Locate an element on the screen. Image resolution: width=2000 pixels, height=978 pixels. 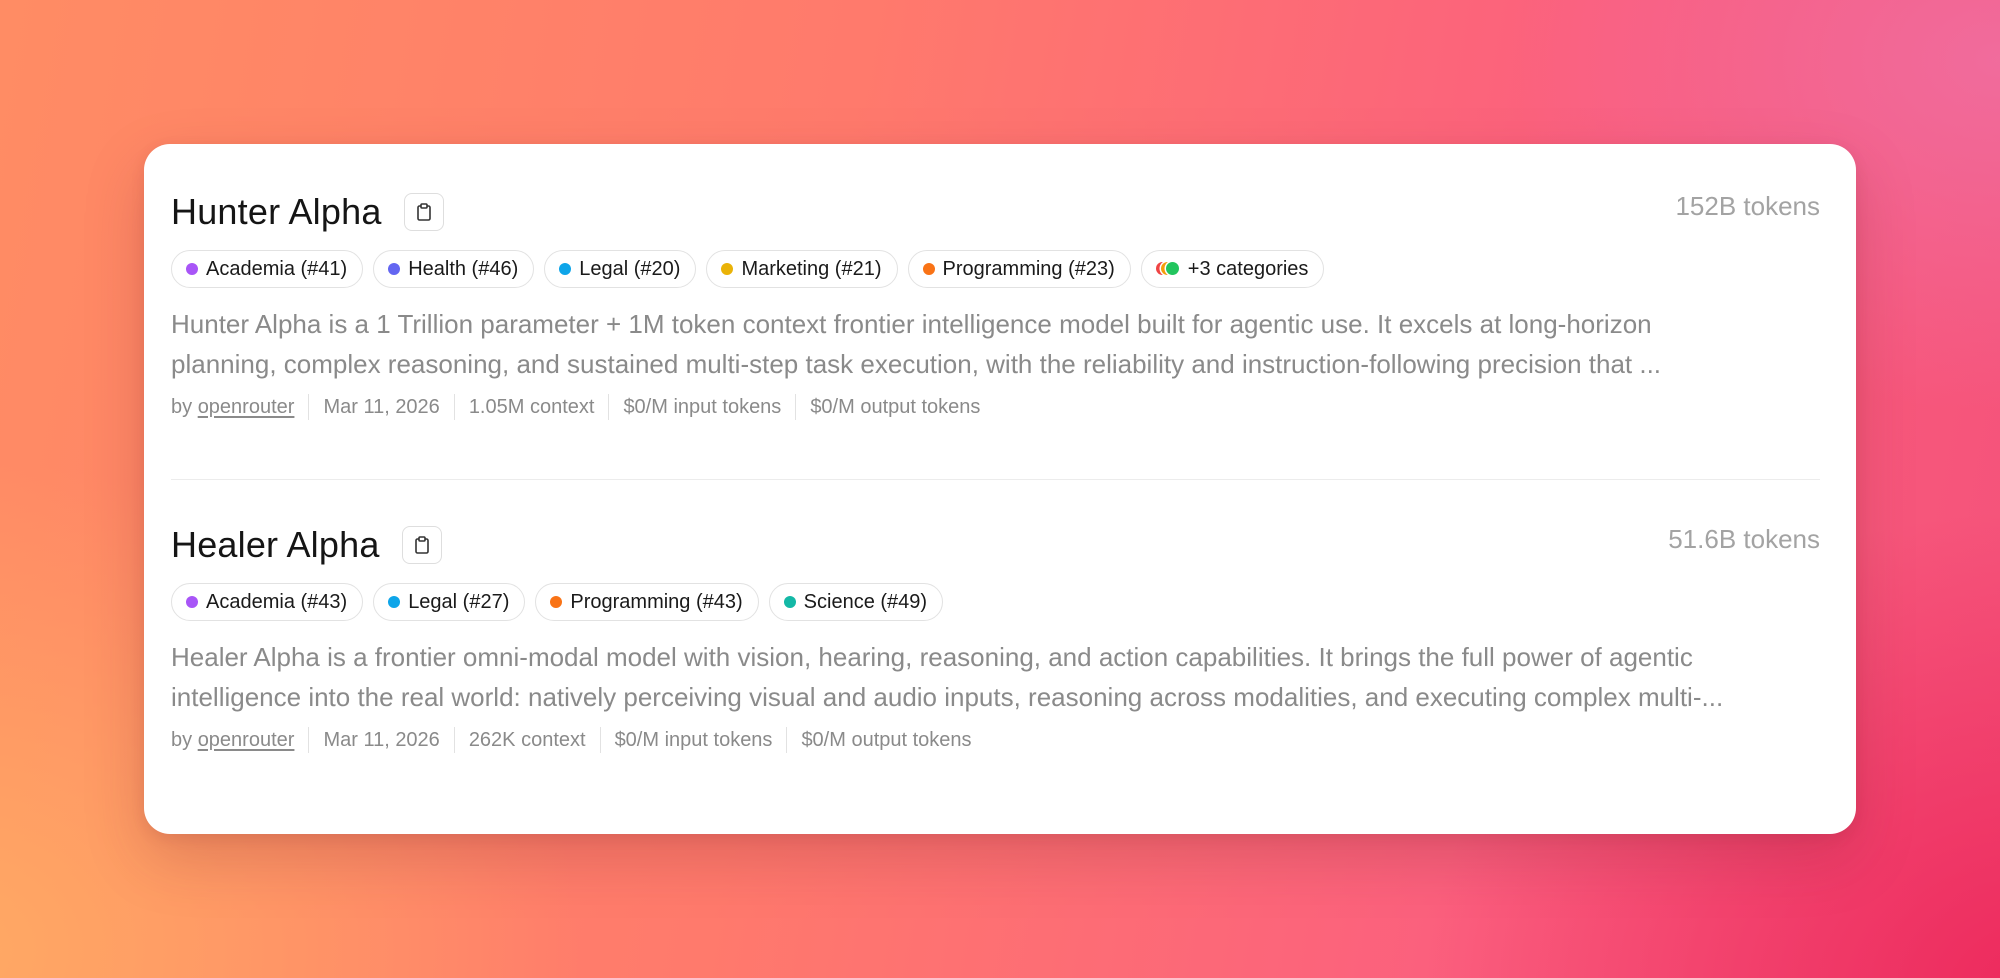
category-tag-label: Programming (#23) is located at coordinates (1028, 268).